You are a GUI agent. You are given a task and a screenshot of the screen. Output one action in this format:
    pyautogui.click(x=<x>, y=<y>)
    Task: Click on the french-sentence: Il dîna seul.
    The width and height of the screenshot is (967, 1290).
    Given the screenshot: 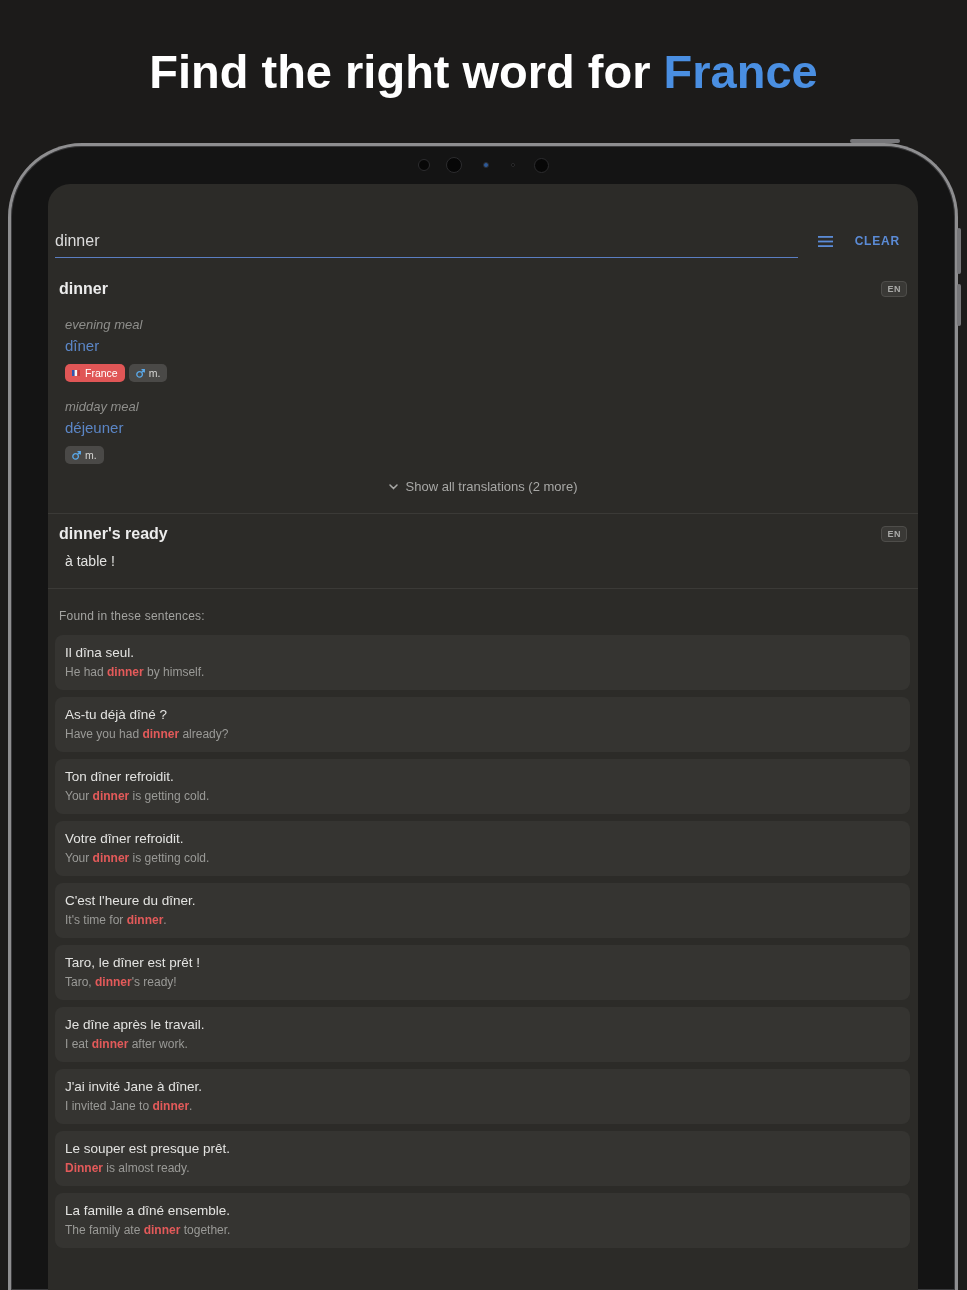 What is the action you would take?
    pyautogui.click(x=100, y=652)
    